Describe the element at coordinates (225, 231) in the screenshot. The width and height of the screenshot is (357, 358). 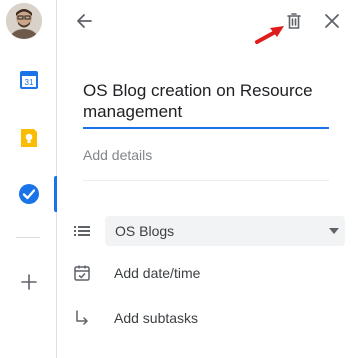
I see `list-select: OS Blogs` at that location.